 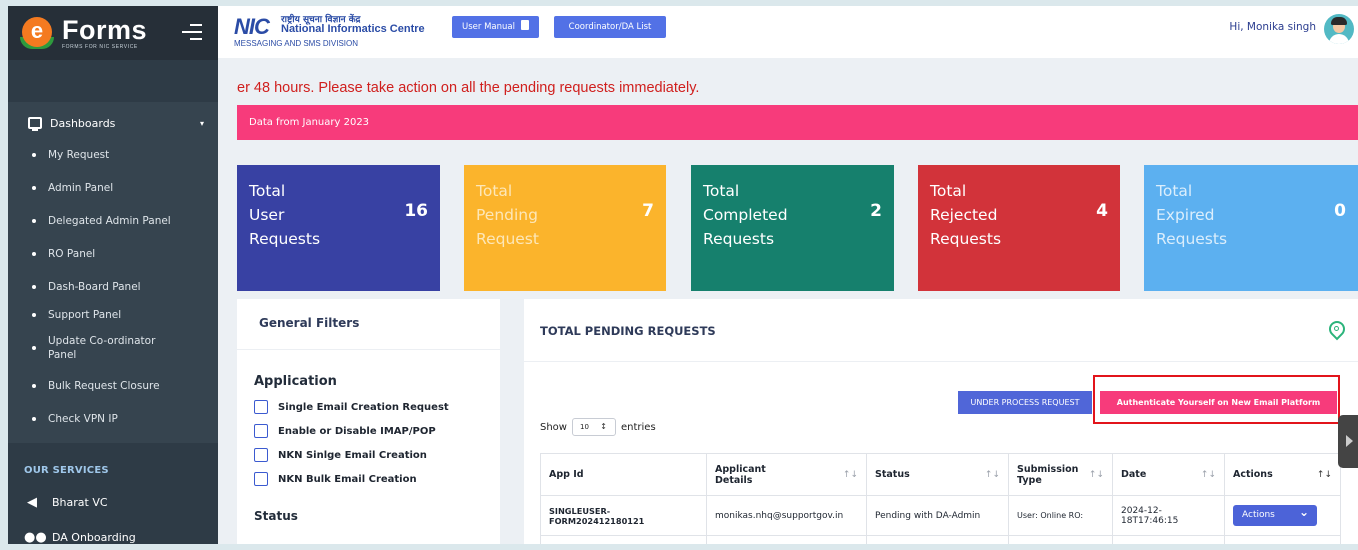 What do you see at coordinates (276, 516) in the screenshot?
I see `status-heading: Status` at bounding box center [276, 516].